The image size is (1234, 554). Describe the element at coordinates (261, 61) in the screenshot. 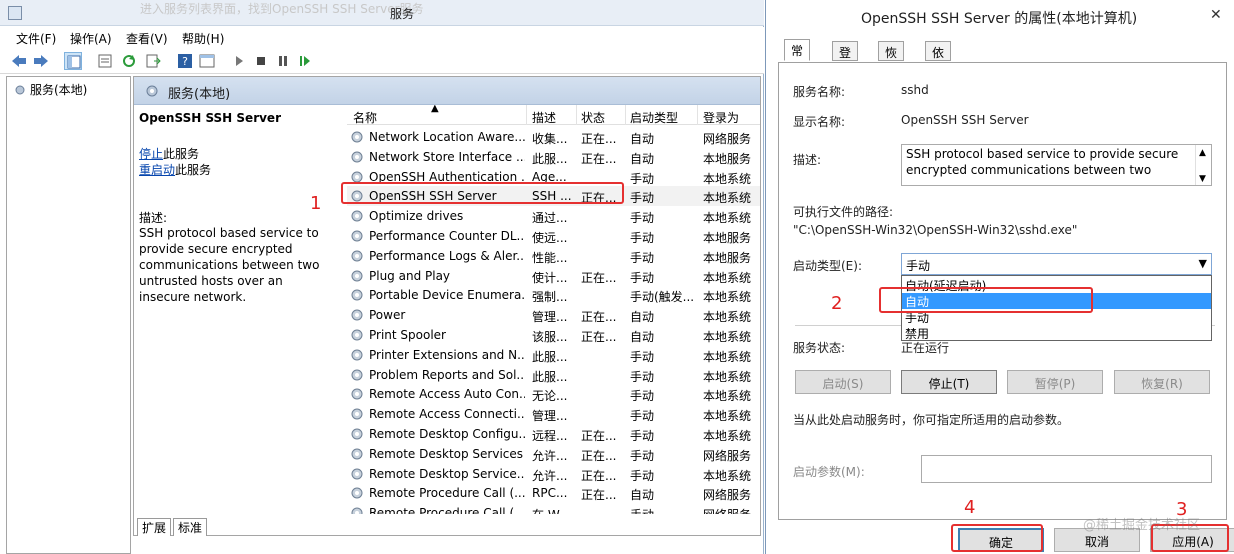

I see `stop-service-icon` at that location.